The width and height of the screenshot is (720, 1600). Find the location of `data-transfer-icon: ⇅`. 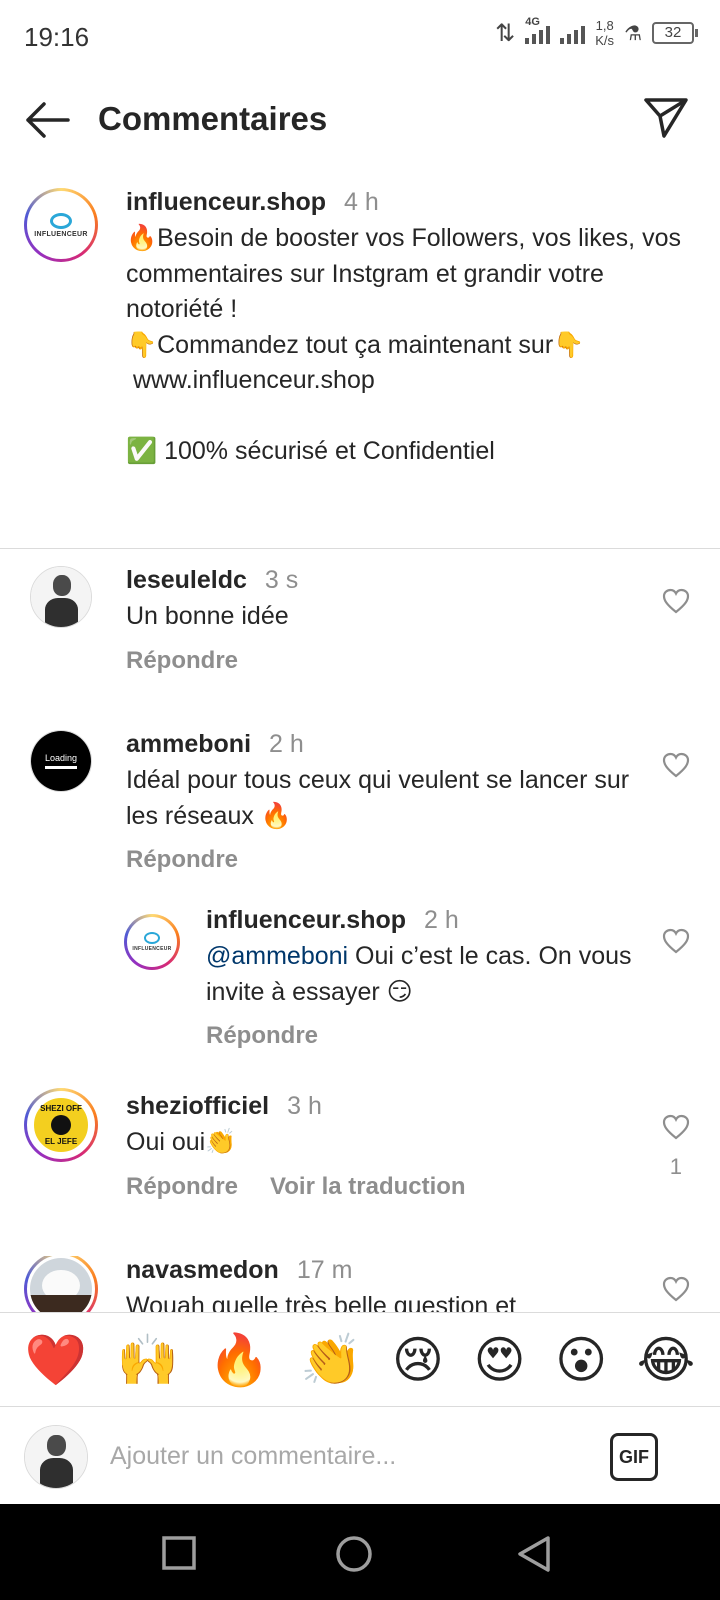

data-transfer-icon: ⇅ is located at coordinates (505, 33).